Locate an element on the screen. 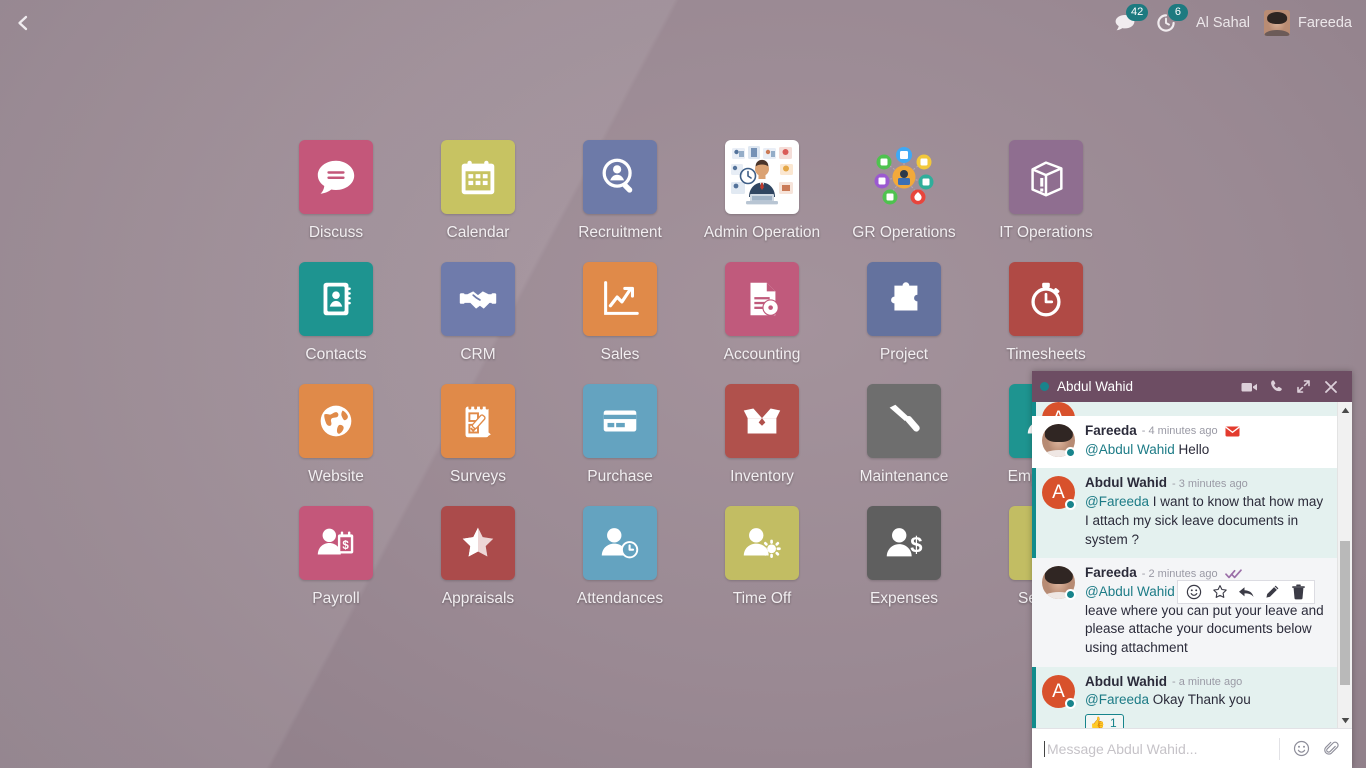  app-sales: Sales is located at coordinates (620, 323).